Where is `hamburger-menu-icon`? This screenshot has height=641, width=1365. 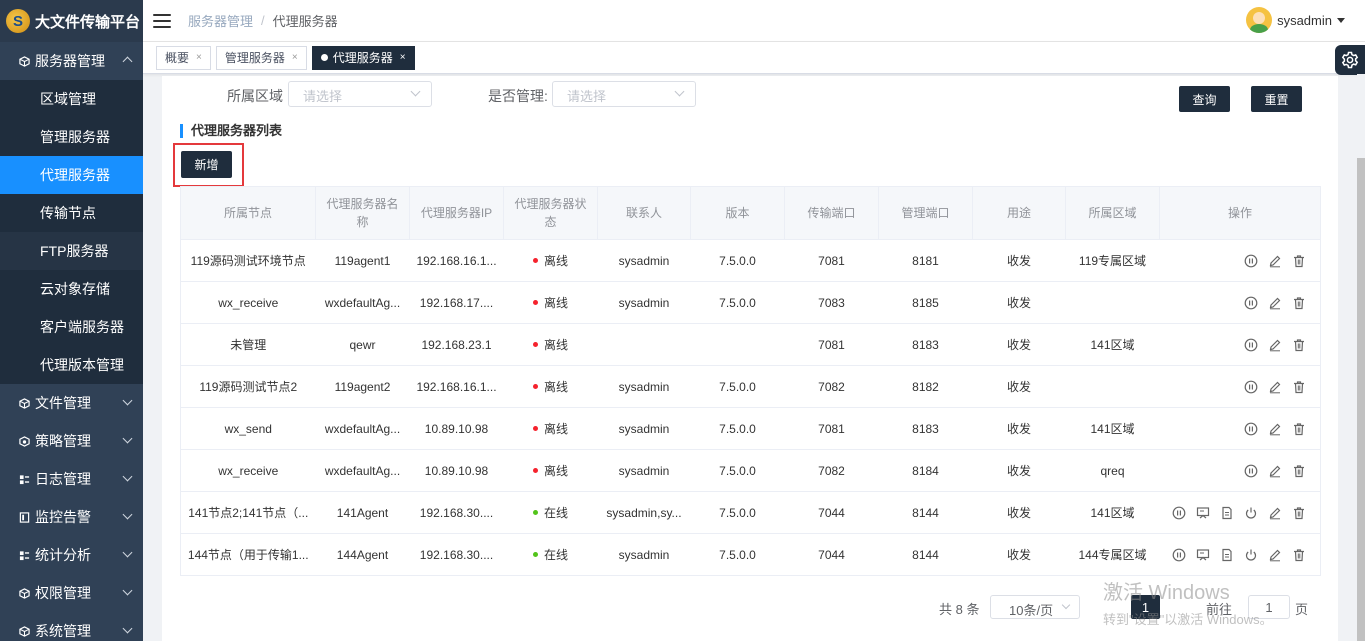 hamburger-menu-icon is located at coordinates (162, 20).